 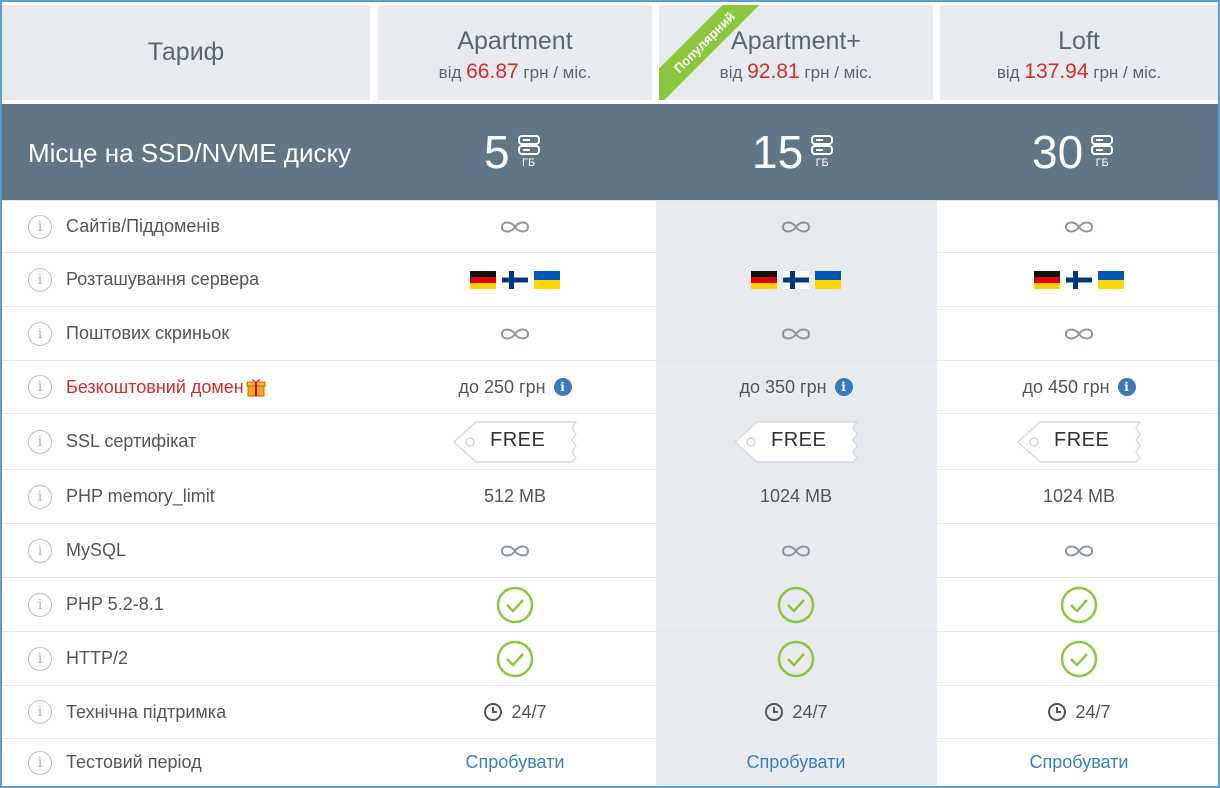 I want to click on feature-cell: i Розташування сервера, so click(x=143, y=279).